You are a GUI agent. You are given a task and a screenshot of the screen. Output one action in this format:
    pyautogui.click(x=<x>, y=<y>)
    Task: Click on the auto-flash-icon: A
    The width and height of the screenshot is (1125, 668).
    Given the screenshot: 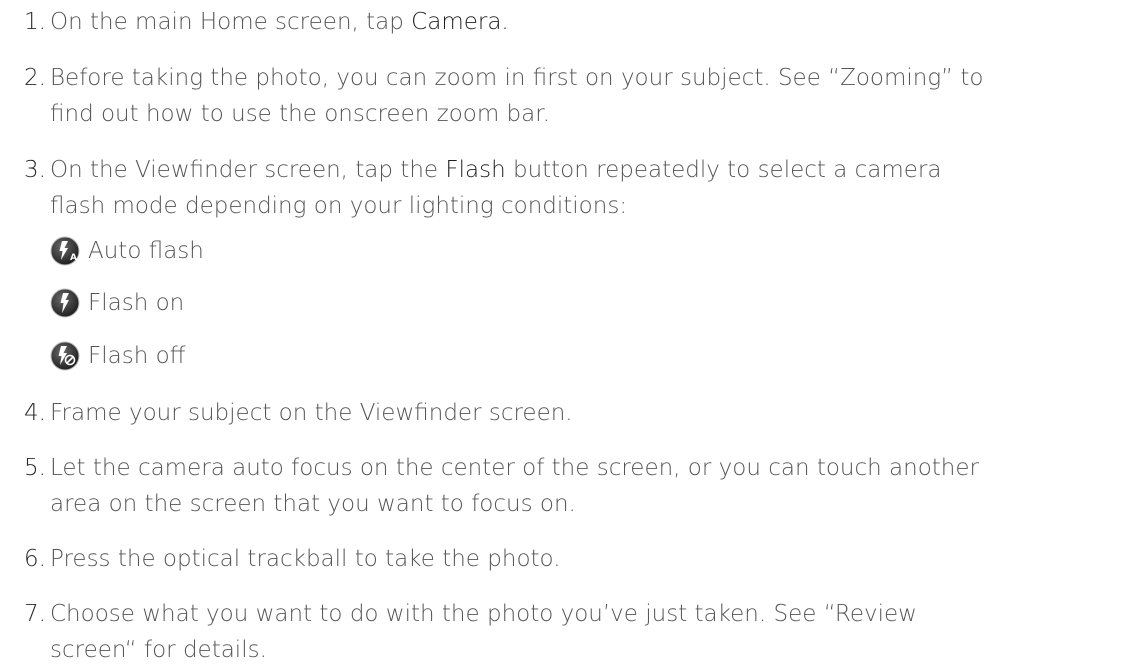 What is the action you would take?
    pyautogui.click(x=65, y=251)
    